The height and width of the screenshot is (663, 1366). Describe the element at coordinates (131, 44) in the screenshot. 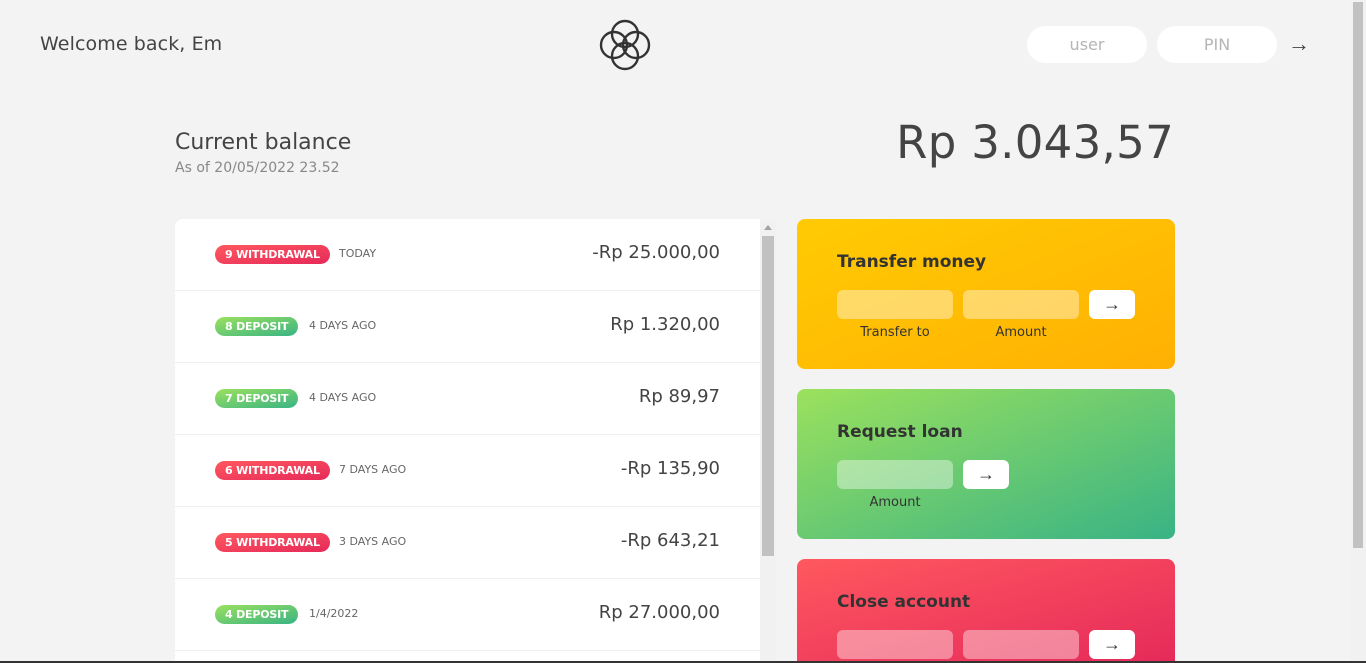

I see `welcome-message: Welcome back, Em` at that location.